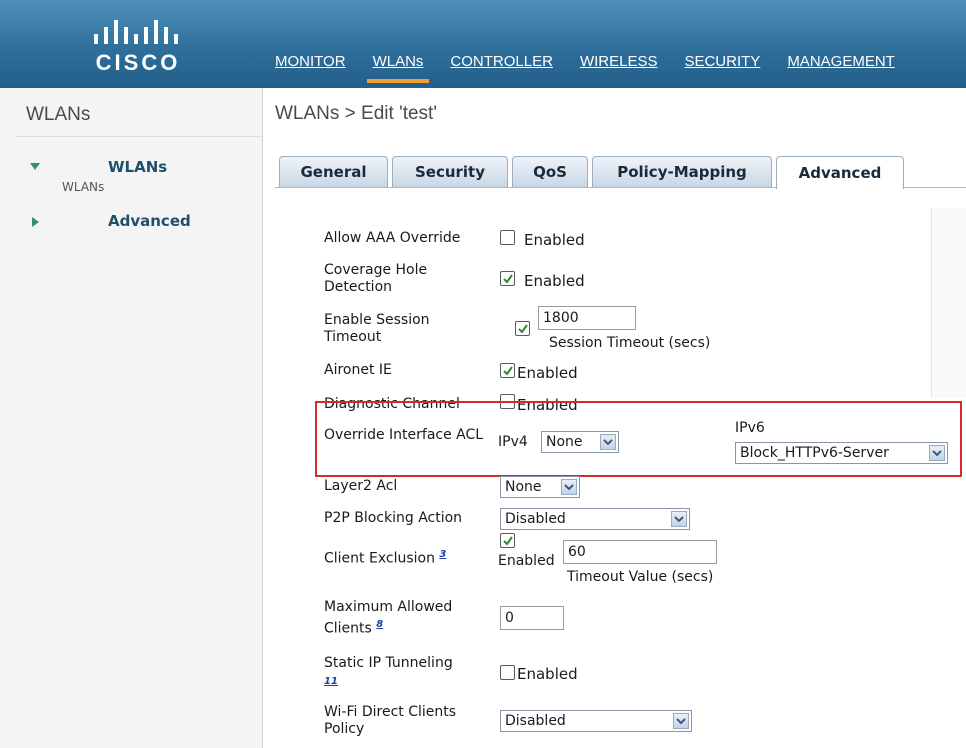 This screenshot has width=966, height=748. What do you see at coordinates (388, 618) in the screenshot?
I see `max-clients-label-text: Maximum Allowed Clients` at bounding box center [388, 618].